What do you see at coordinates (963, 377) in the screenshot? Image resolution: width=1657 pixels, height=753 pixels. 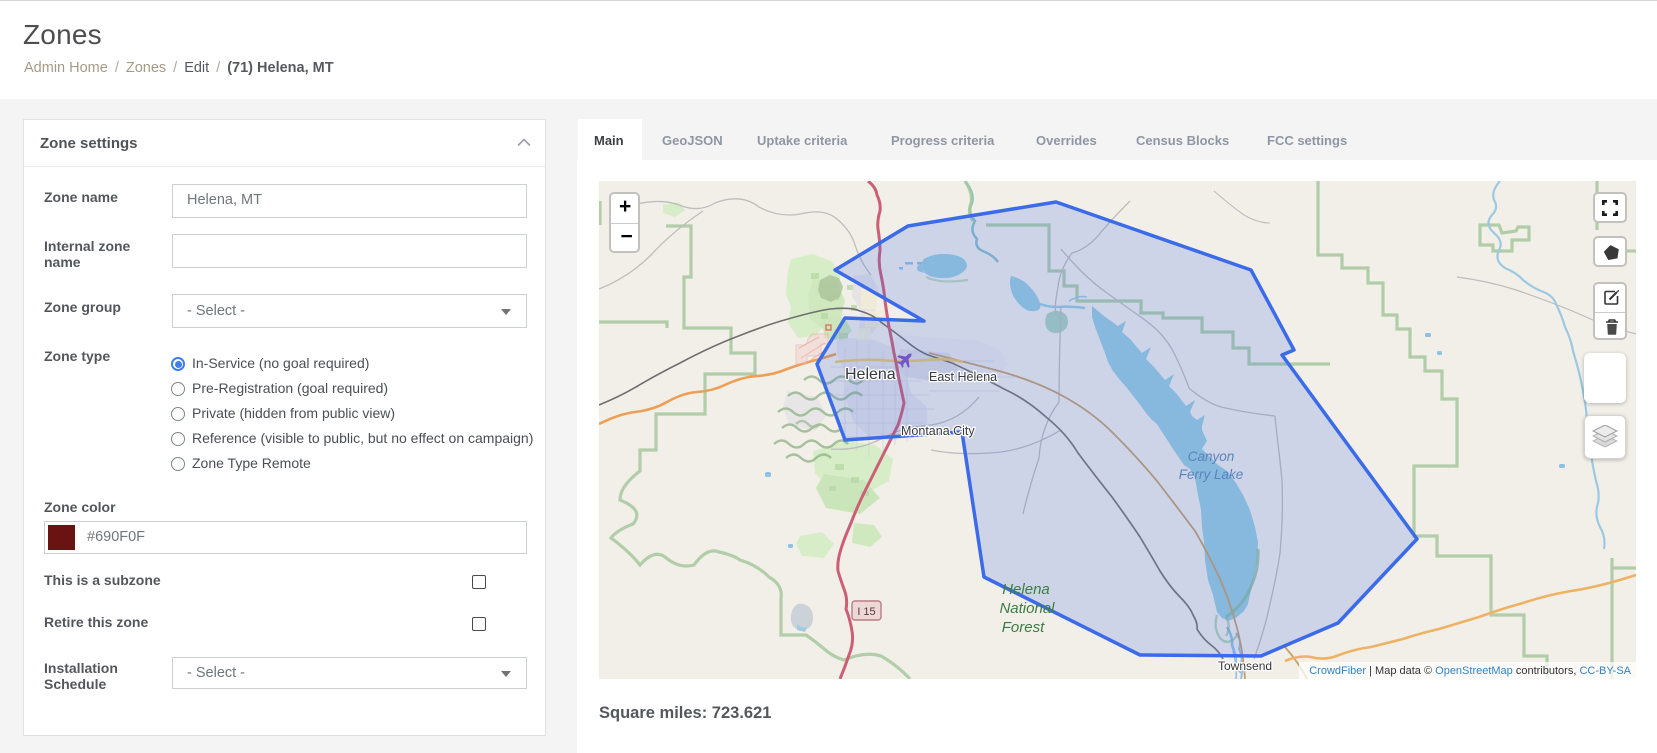 I see `svg-text: East Helena` at bounding box center [963, 377].